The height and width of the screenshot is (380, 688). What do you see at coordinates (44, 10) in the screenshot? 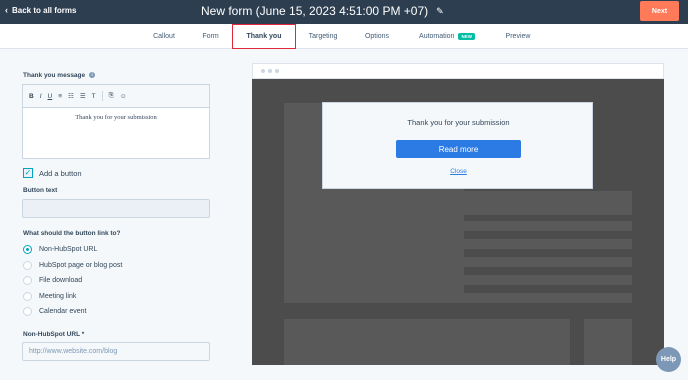
I see `back-label: Back to all forms` at bounding box center [44, 10].